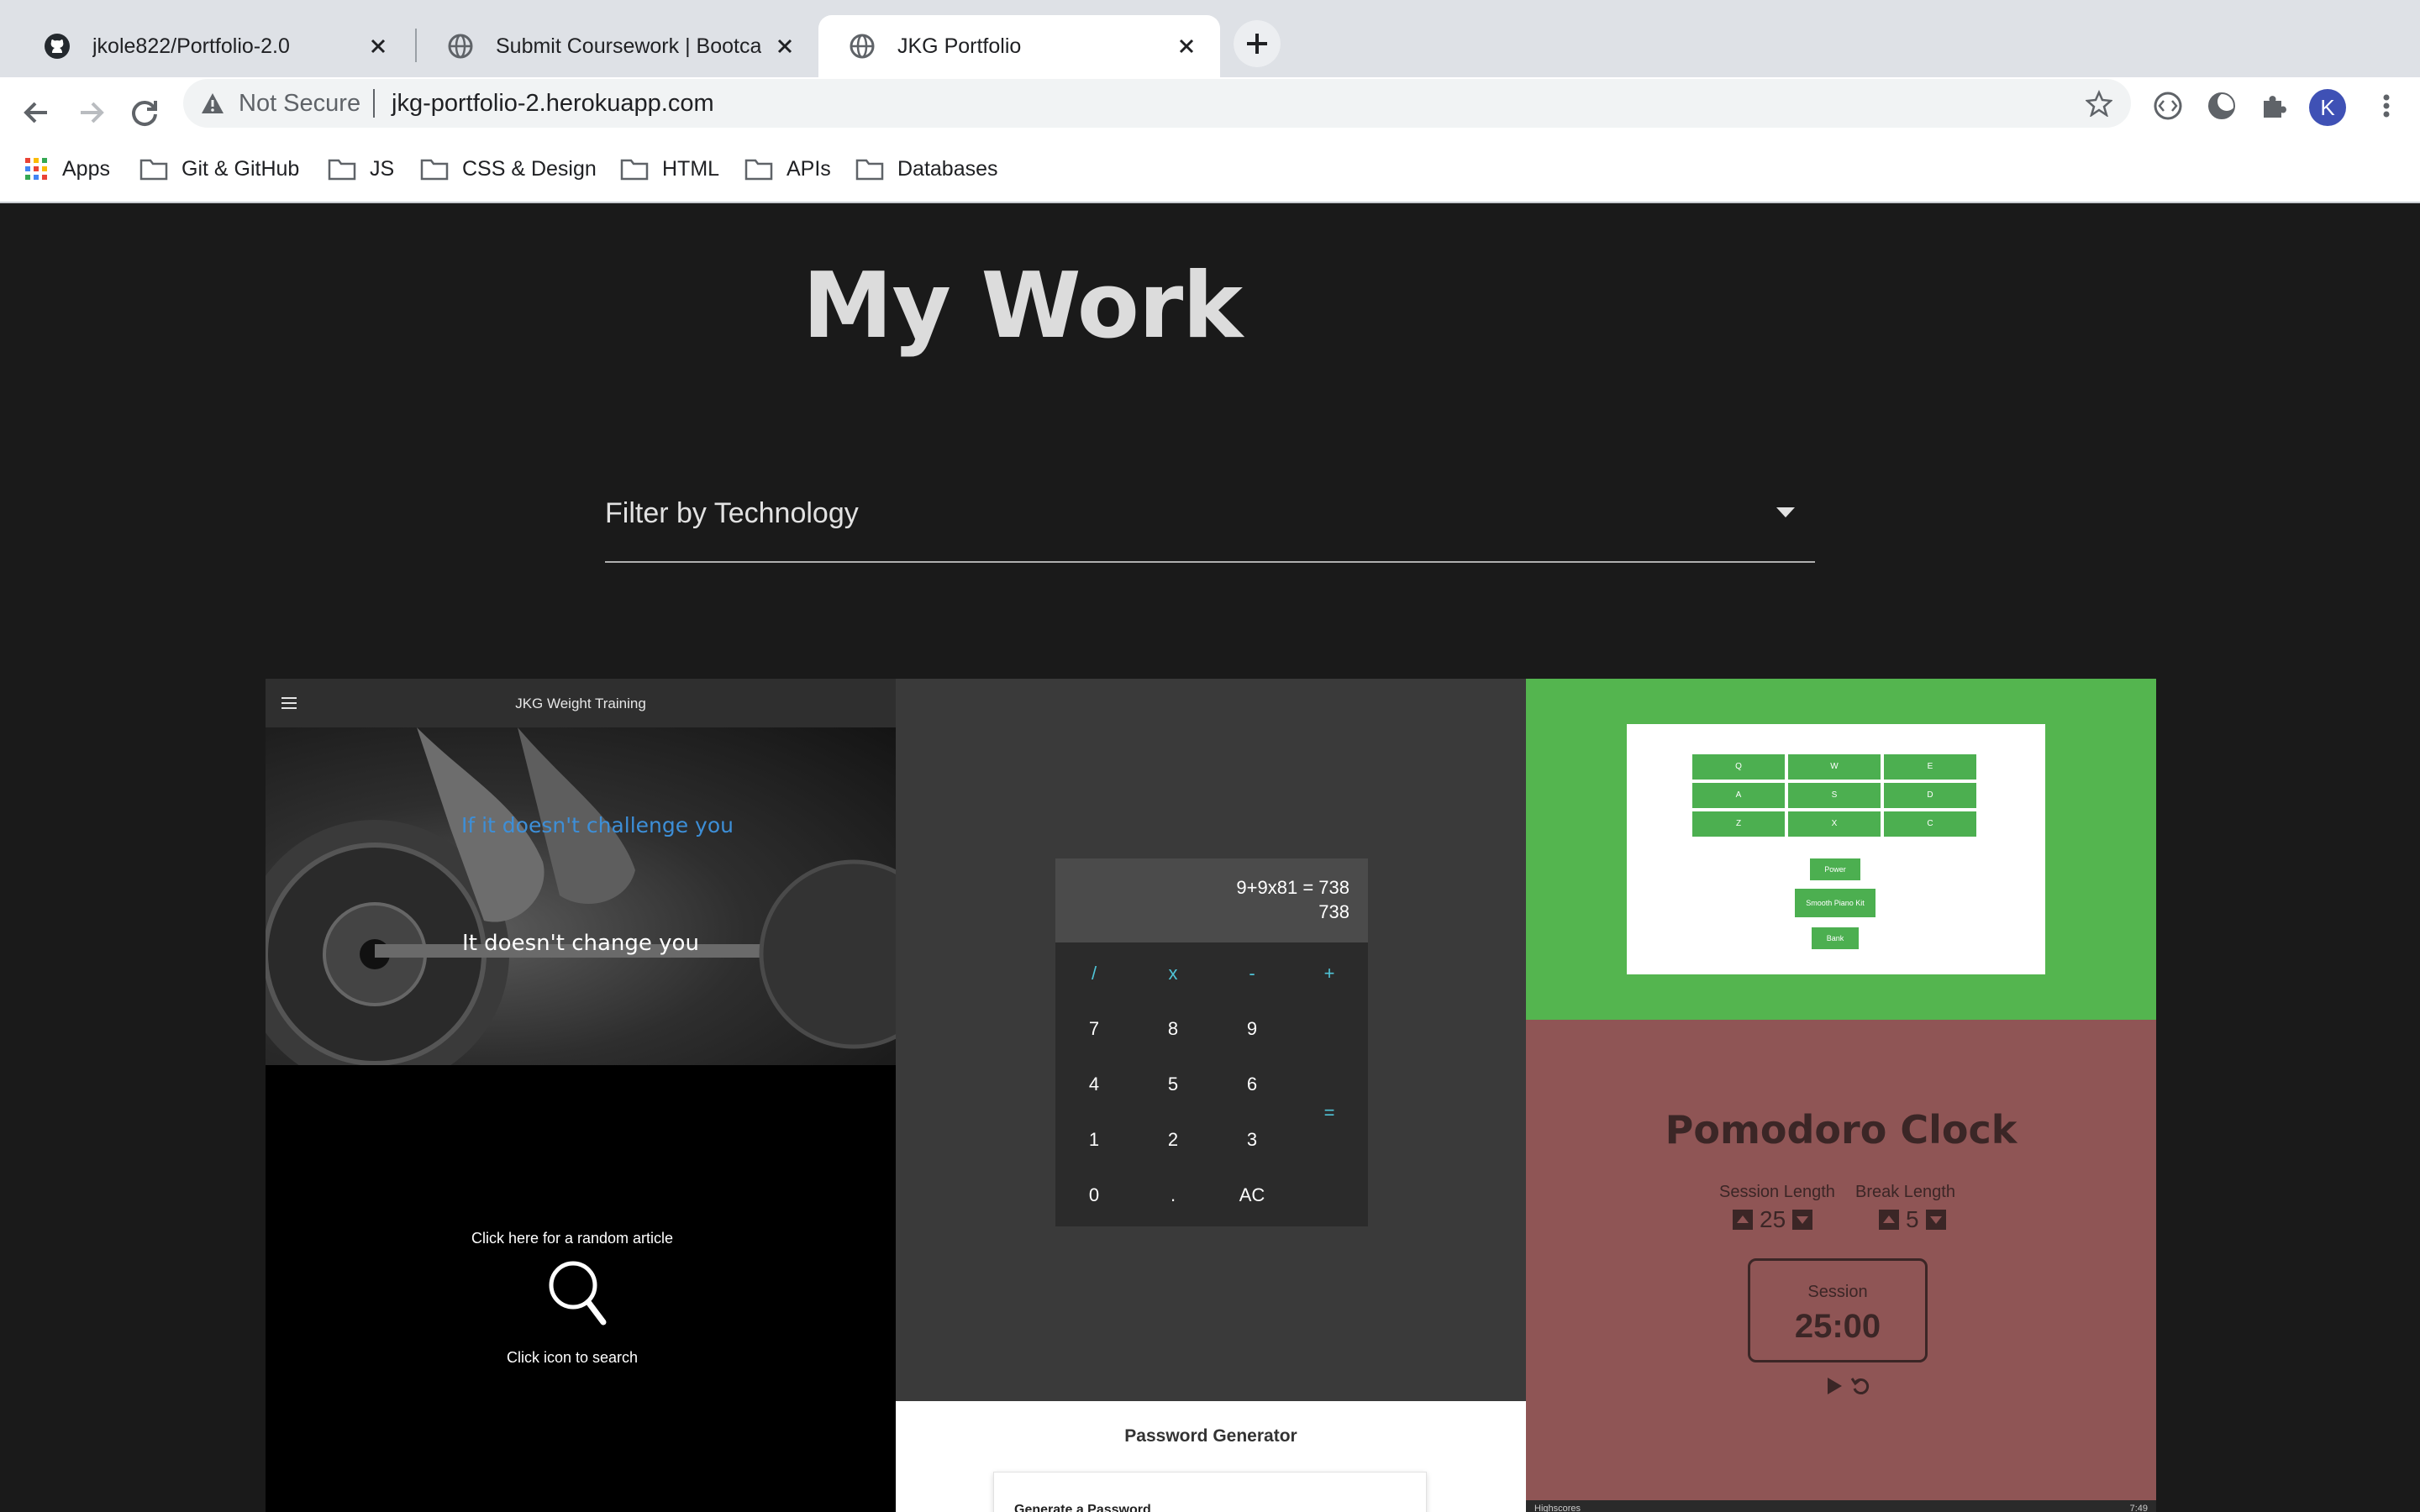 Image resolution: width=2420 pixels, height=1512 pixels. What do you see at coordinates (1210, 1492) in the screenshot?
I see `password-panel: Generate a Password` at bounding box center [1210, 1492].